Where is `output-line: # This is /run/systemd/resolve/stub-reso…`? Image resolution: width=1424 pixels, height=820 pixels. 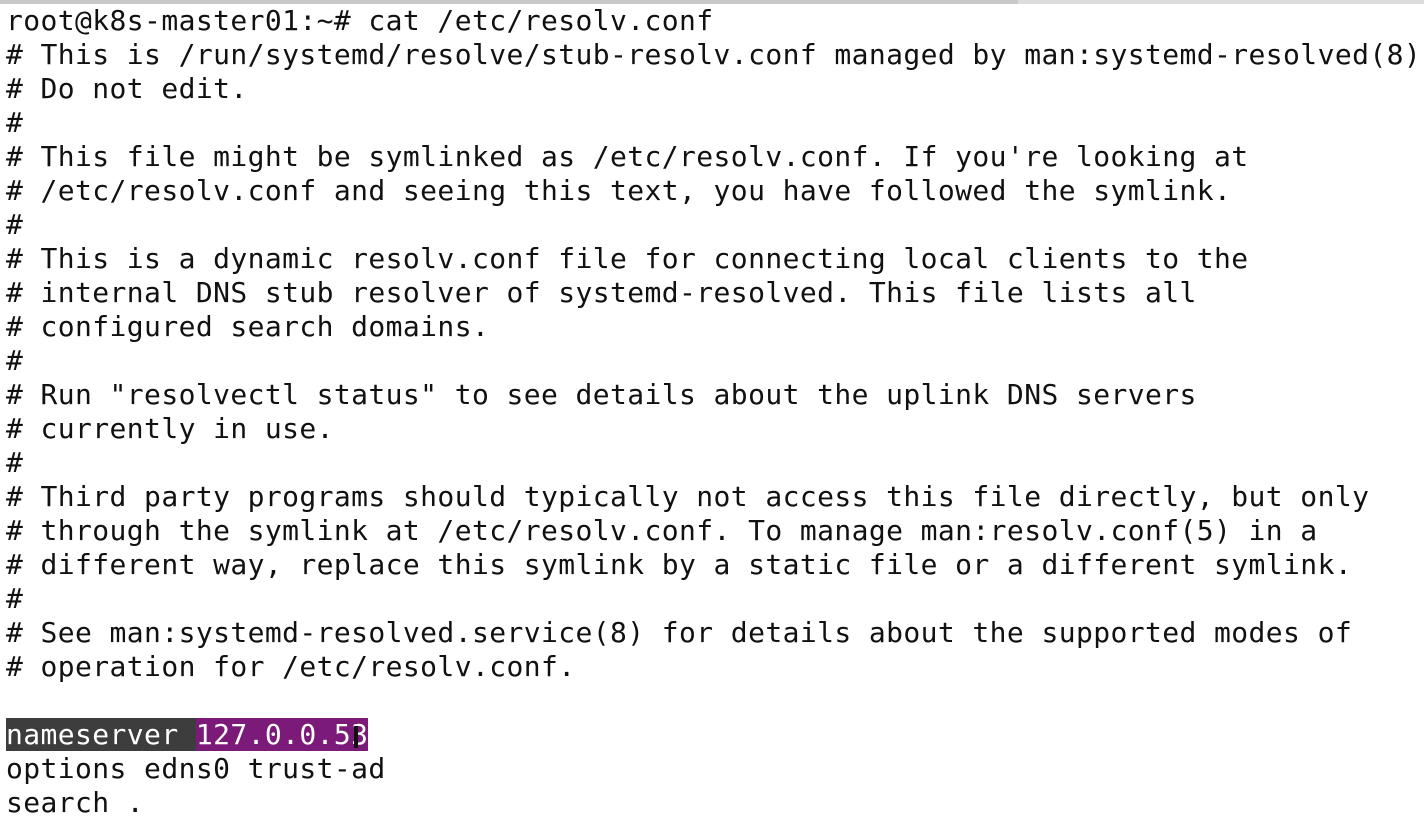 output-line: # This is /run/systemd/resolve/stub-reso… is located at coordinates (715, 54).